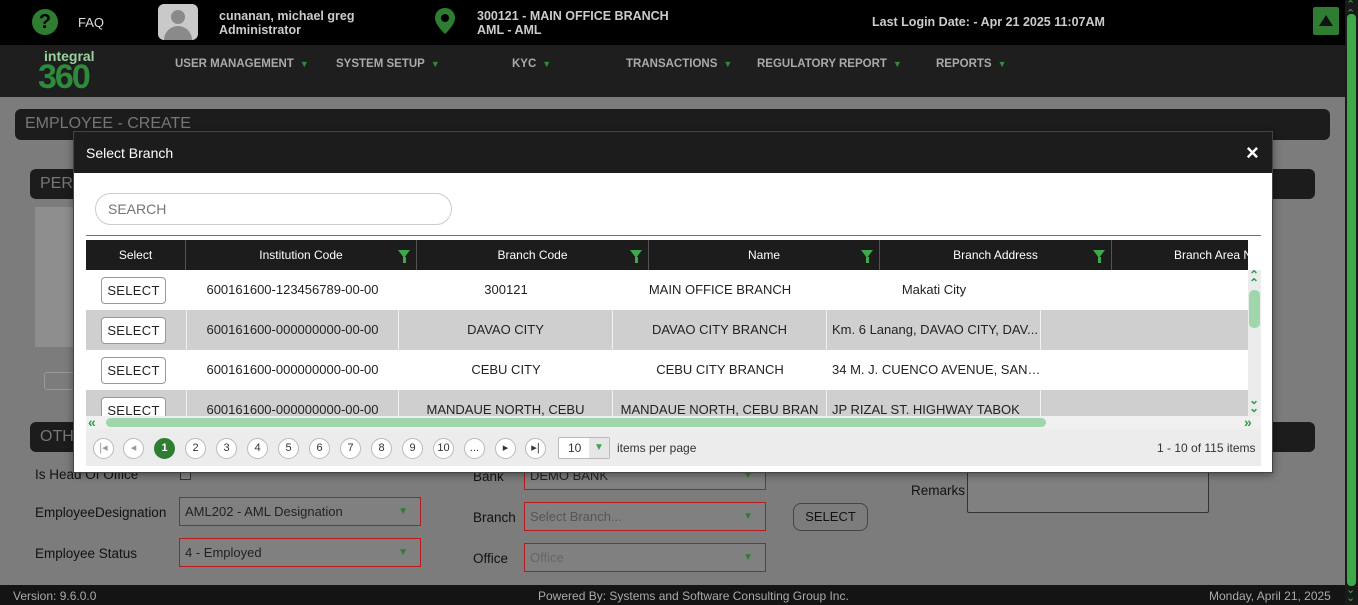  I want to click on office-label: Office, so click(491, 558).